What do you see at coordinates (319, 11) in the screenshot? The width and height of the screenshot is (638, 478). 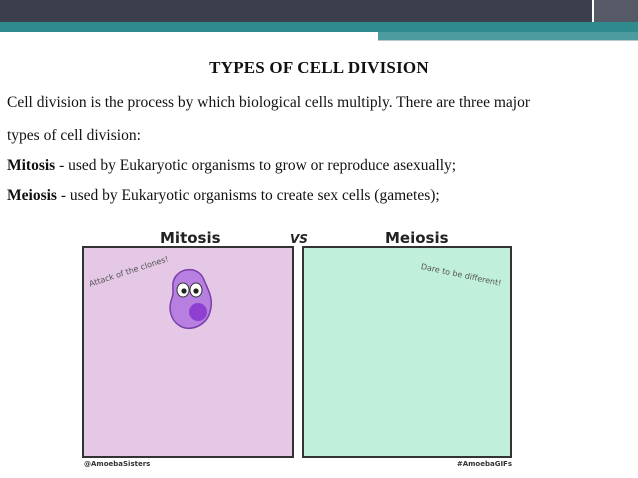 I see `header-bar` at bounding box center [319, 11].